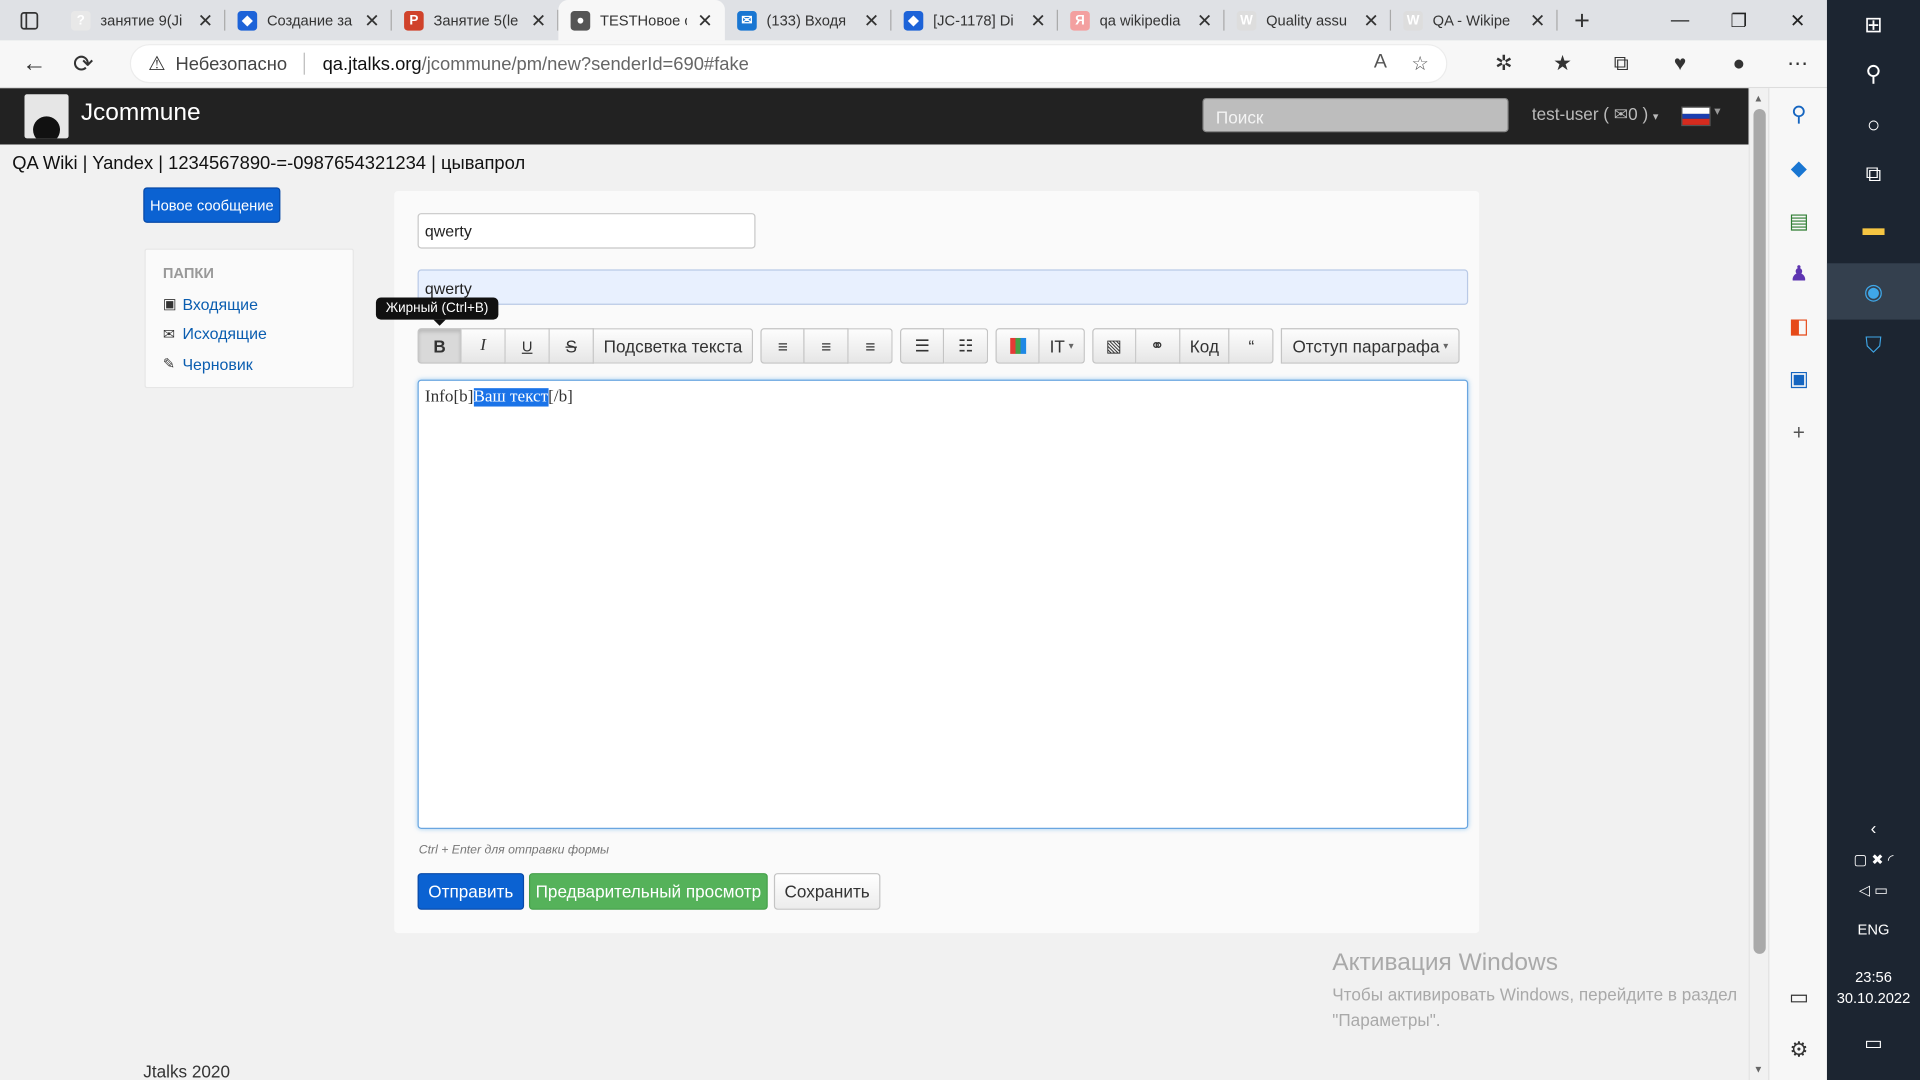  I want to click on outlook-icon: ▣, so click(1798, 379).